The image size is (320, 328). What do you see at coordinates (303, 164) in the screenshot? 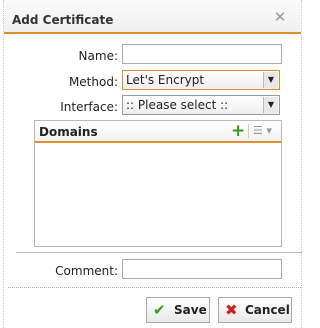
I see `background-edge-right` at bounding box center [303, 164].